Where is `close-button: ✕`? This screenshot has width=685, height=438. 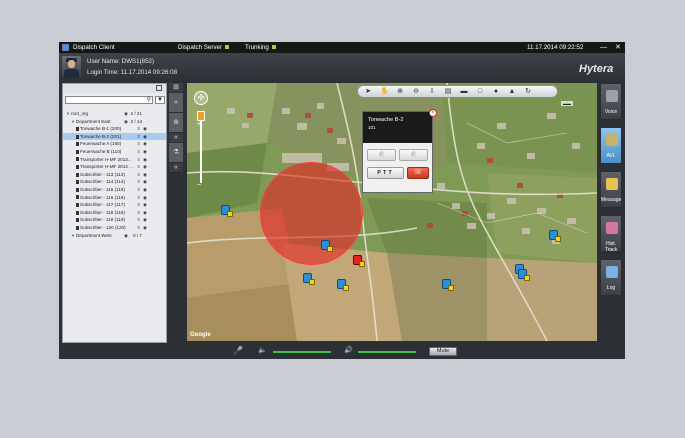
close-button: ✕ is located at coordinates (618, 47).